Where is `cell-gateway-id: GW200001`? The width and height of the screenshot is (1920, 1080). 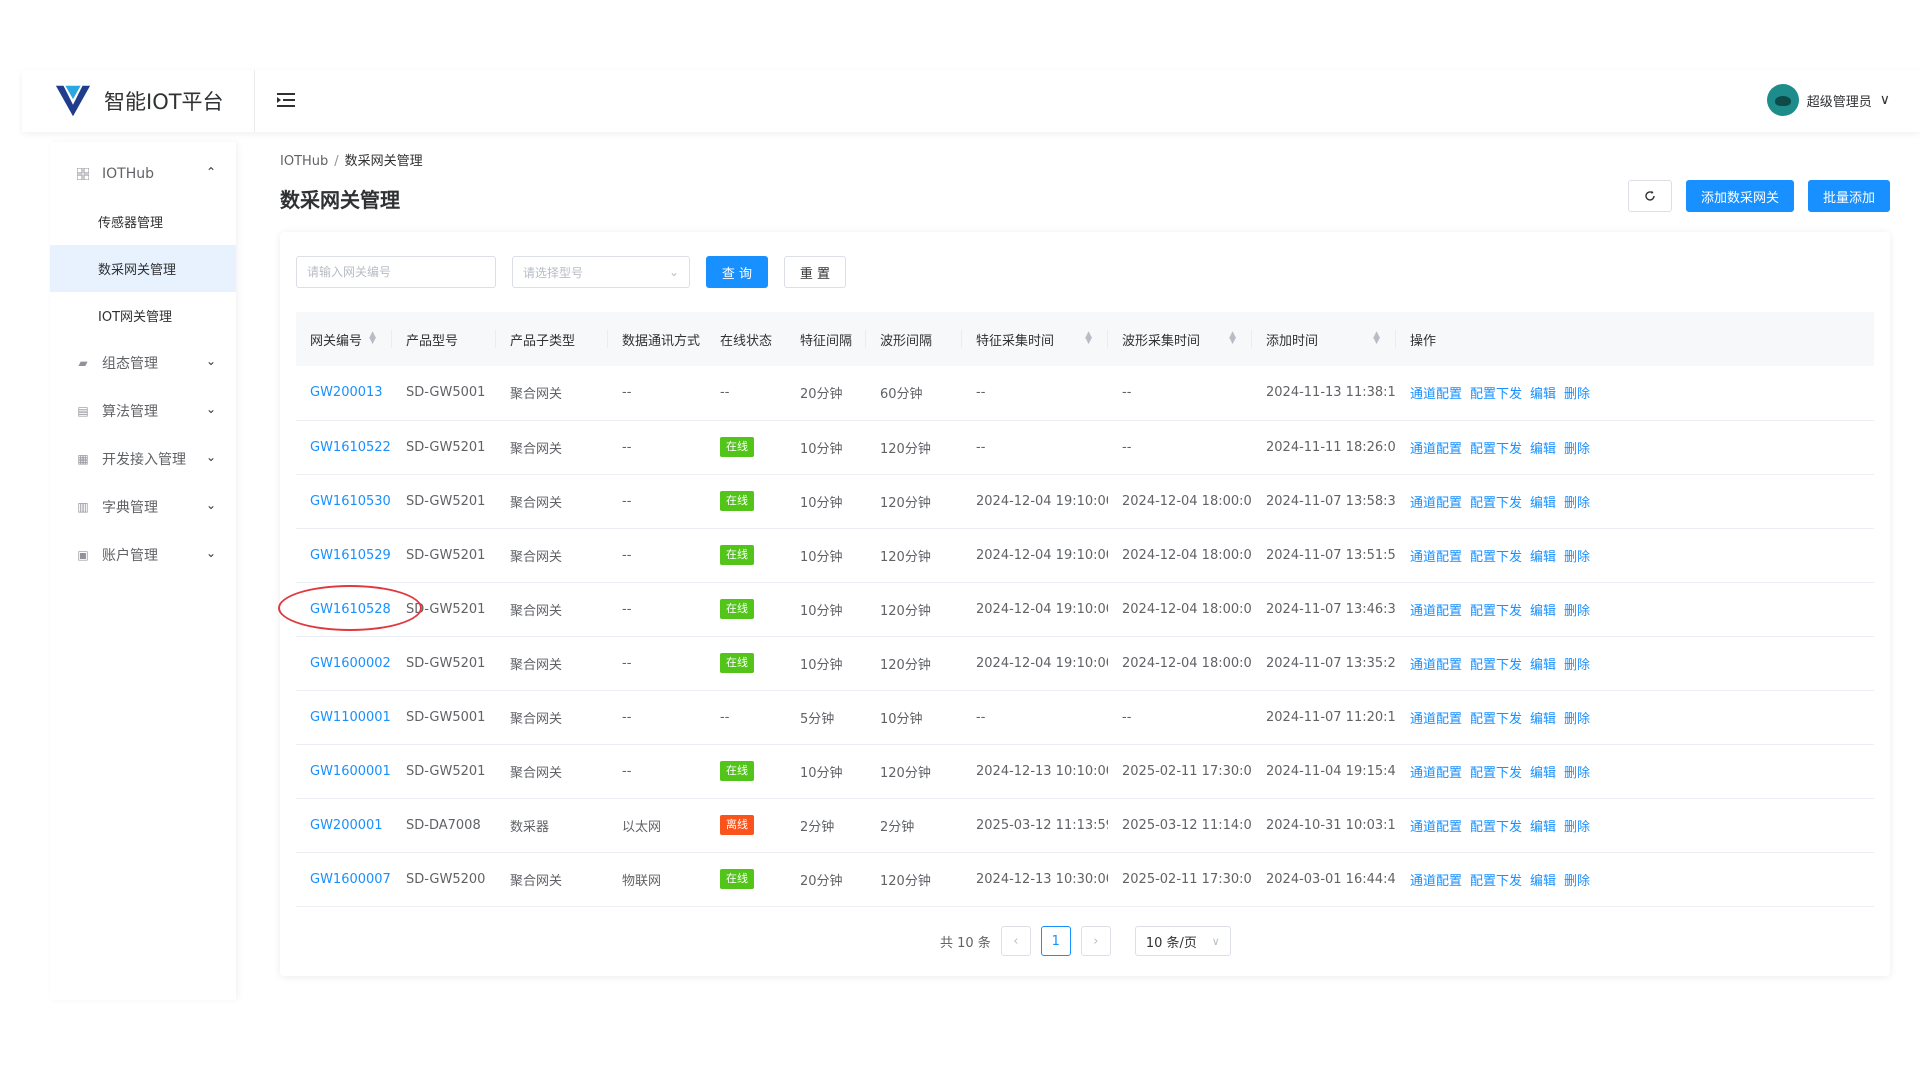 cell-gateway-id: GW200001 is located at coordinates (344, 825).